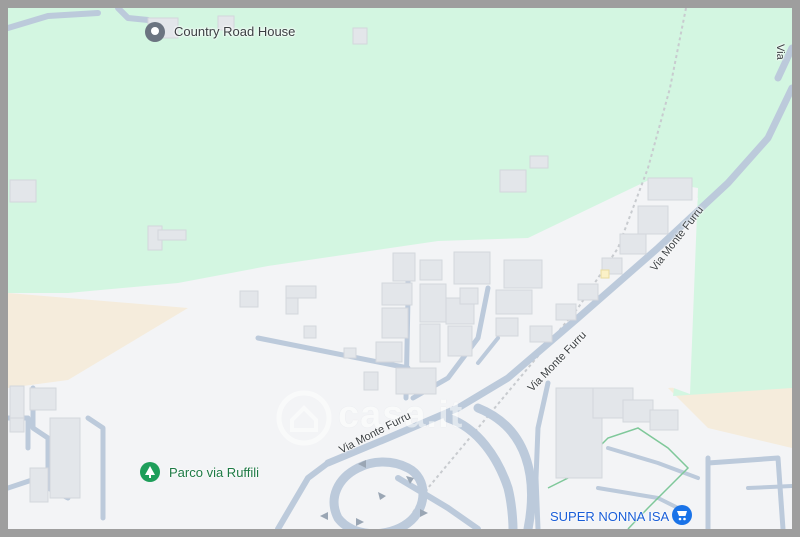  Describe the element at coordinates (155, 32) in the screenshot. I see `map-pin-icon` at that location.